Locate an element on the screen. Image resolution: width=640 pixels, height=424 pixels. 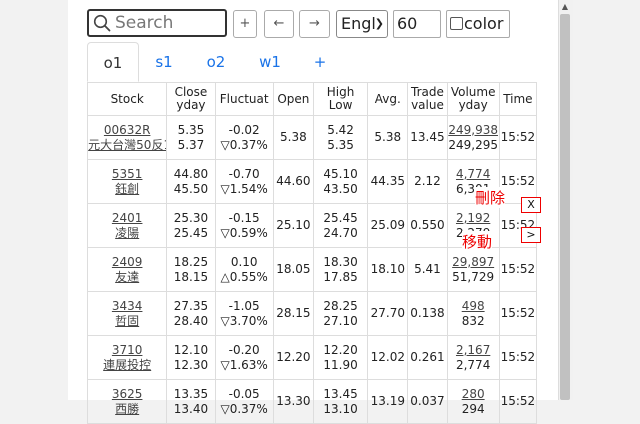
color-checkbox is located at coordinates (456, 23).